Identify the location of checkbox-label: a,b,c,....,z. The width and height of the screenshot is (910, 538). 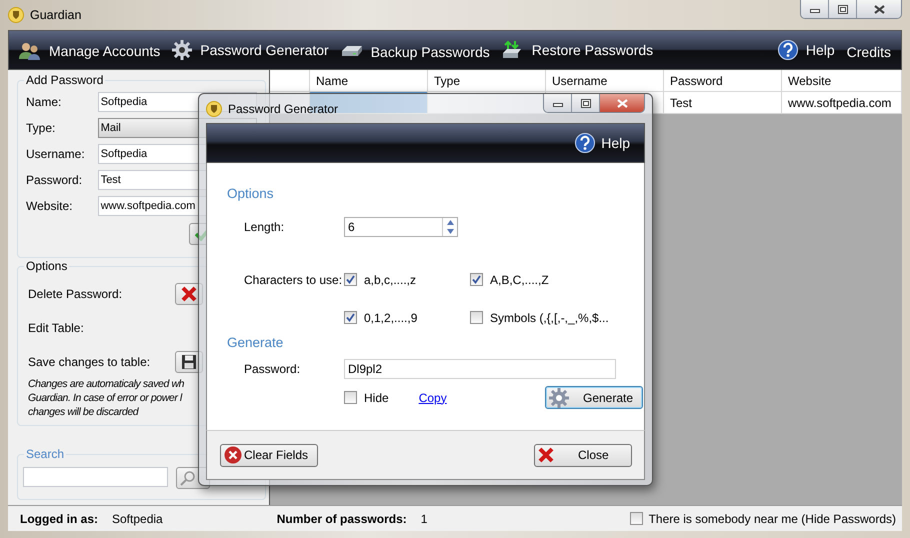
(390, 279).